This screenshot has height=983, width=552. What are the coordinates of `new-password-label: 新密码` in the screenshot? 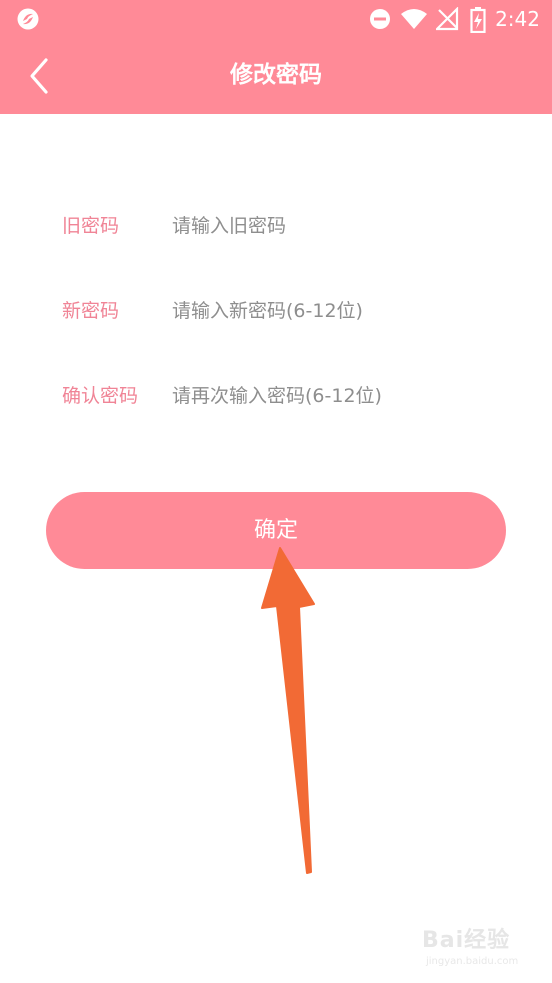 It's located at (91, 311).